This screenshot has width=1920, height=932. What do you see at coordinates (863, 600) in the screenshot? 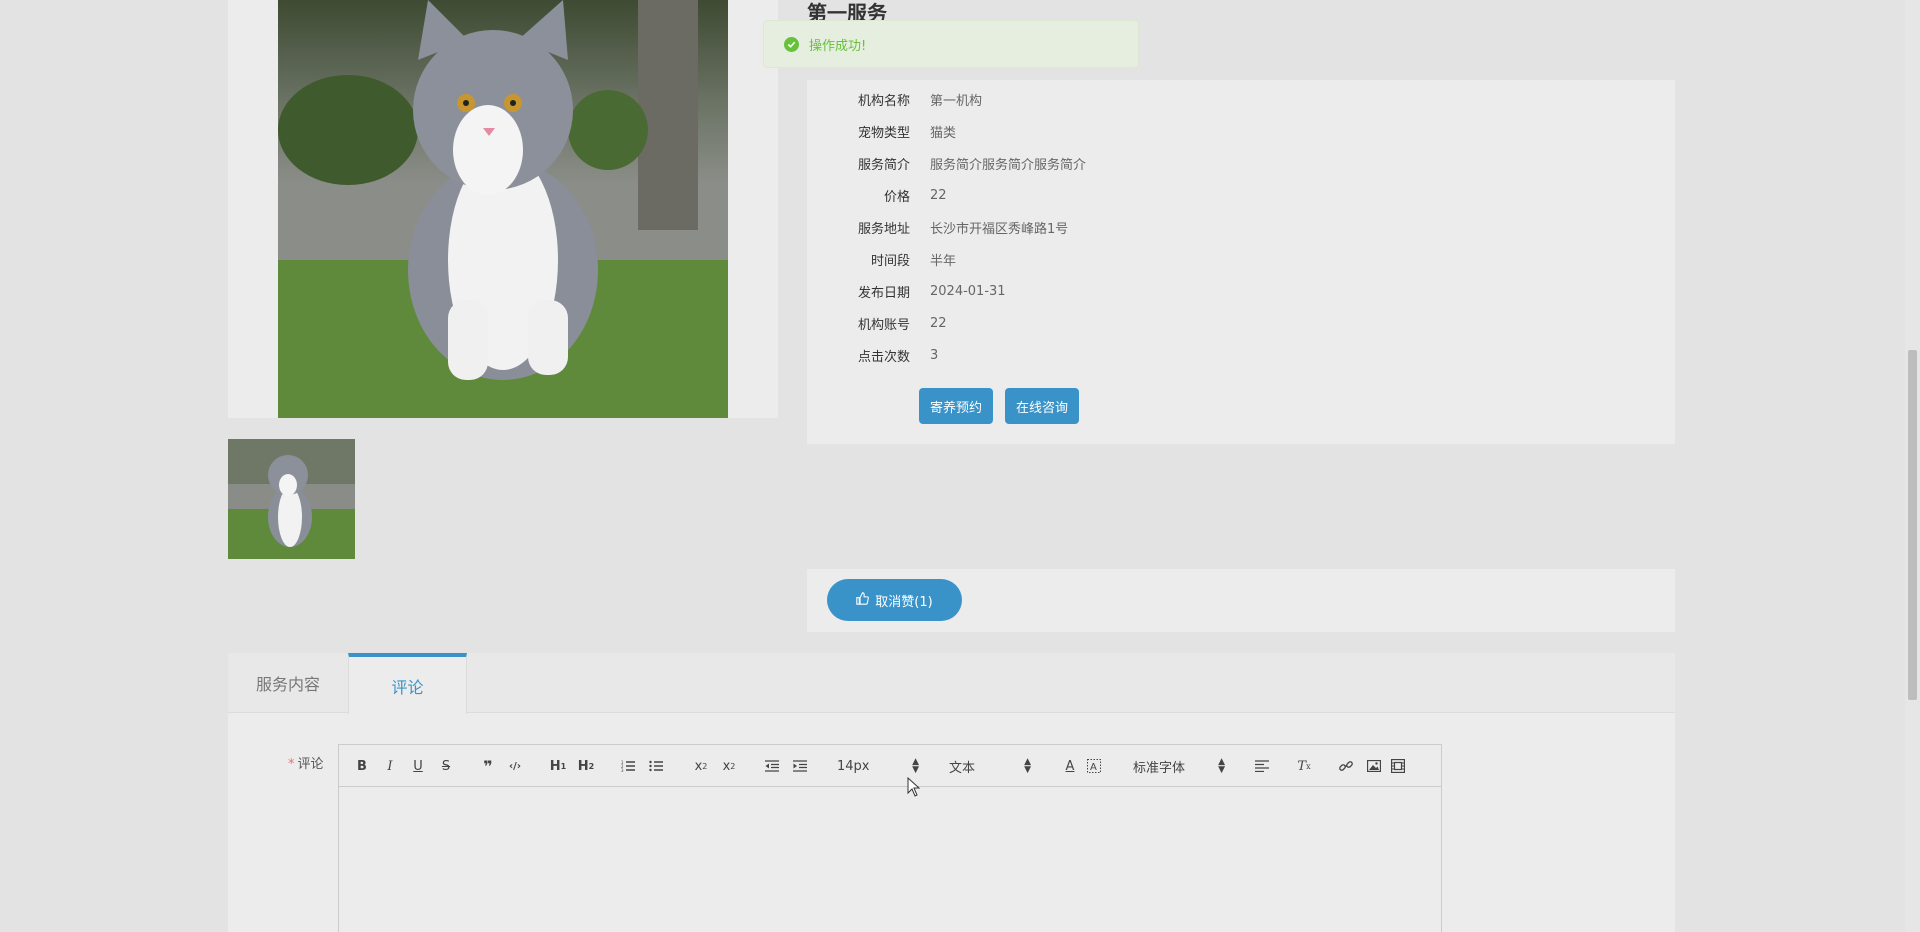
I see `thumbs-up-icon` at bounding box center [863, 600].